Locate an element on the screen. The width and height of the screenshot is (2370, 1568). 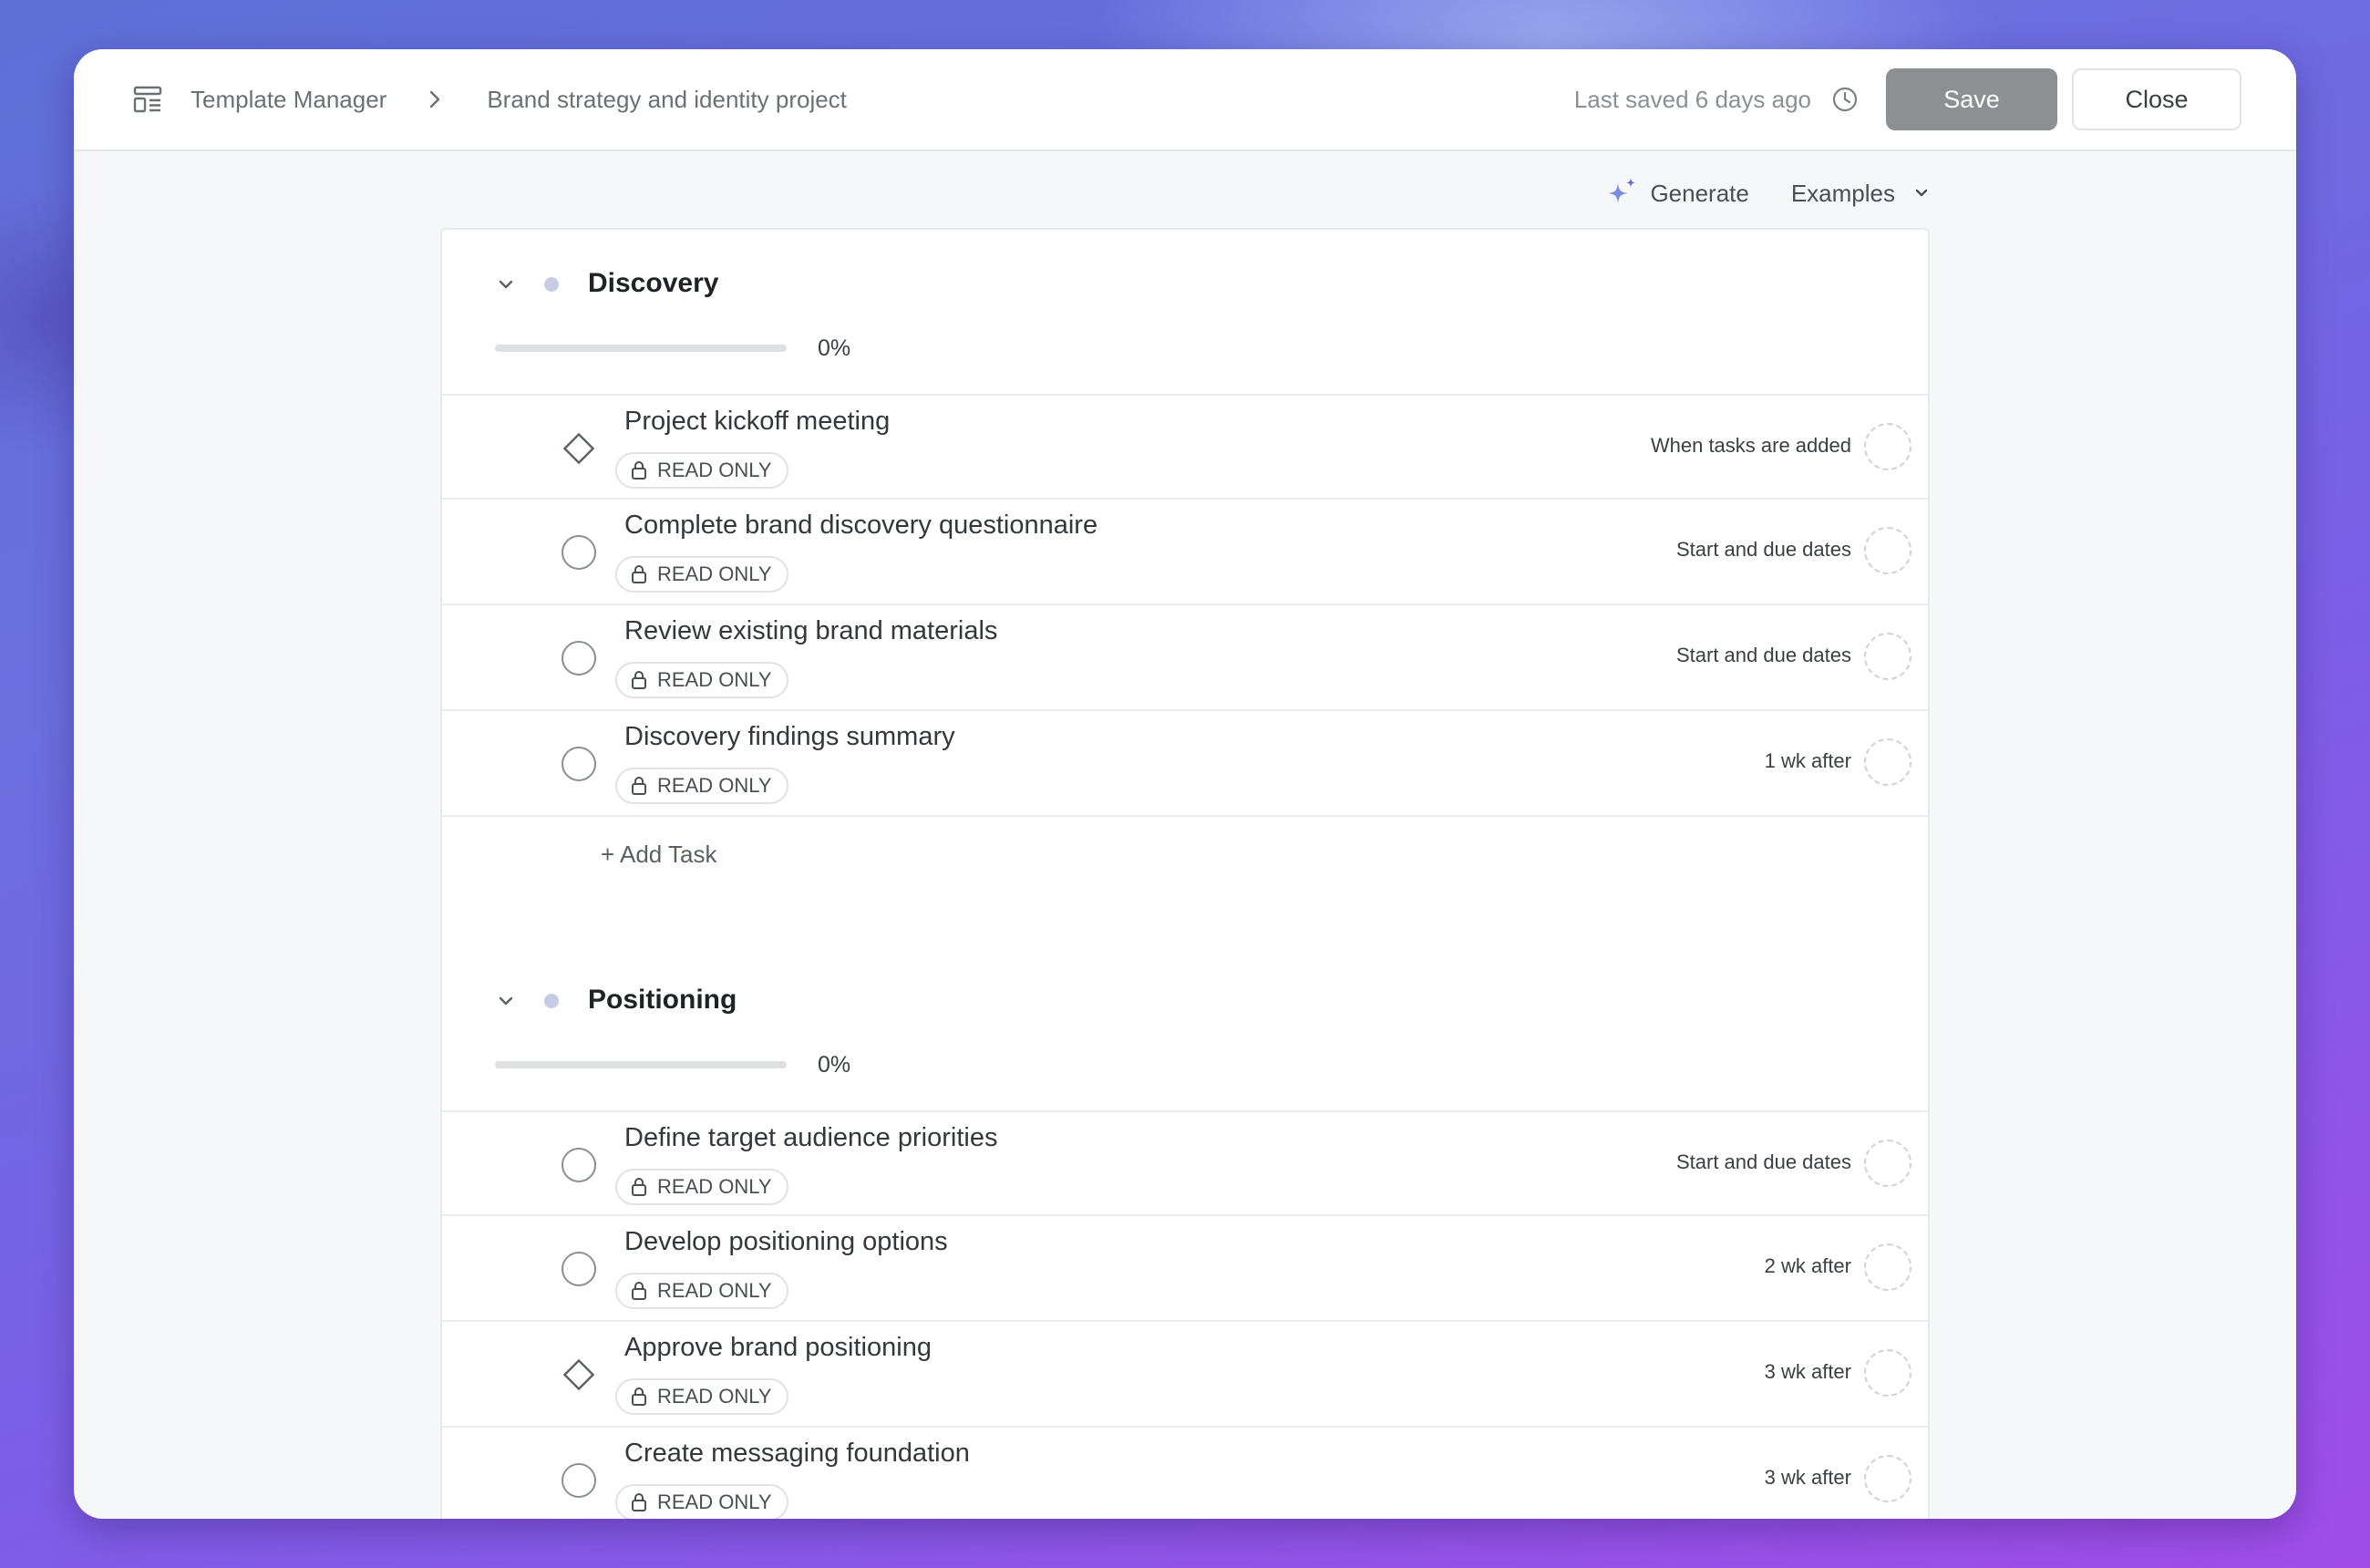
close-button: Close is located at coordinates (2156, 99).